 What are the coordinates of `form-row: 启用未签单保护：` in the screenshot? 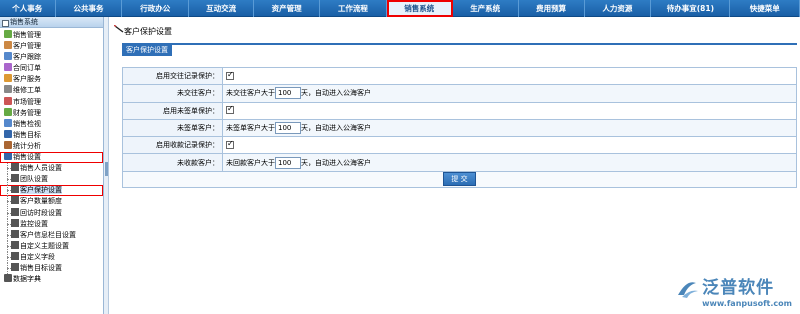 It's located at (459, 110).